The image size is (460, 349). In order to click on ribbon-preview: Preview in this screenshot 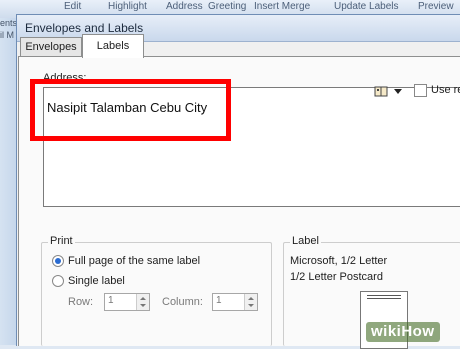, I will do `click(436, 6)`.